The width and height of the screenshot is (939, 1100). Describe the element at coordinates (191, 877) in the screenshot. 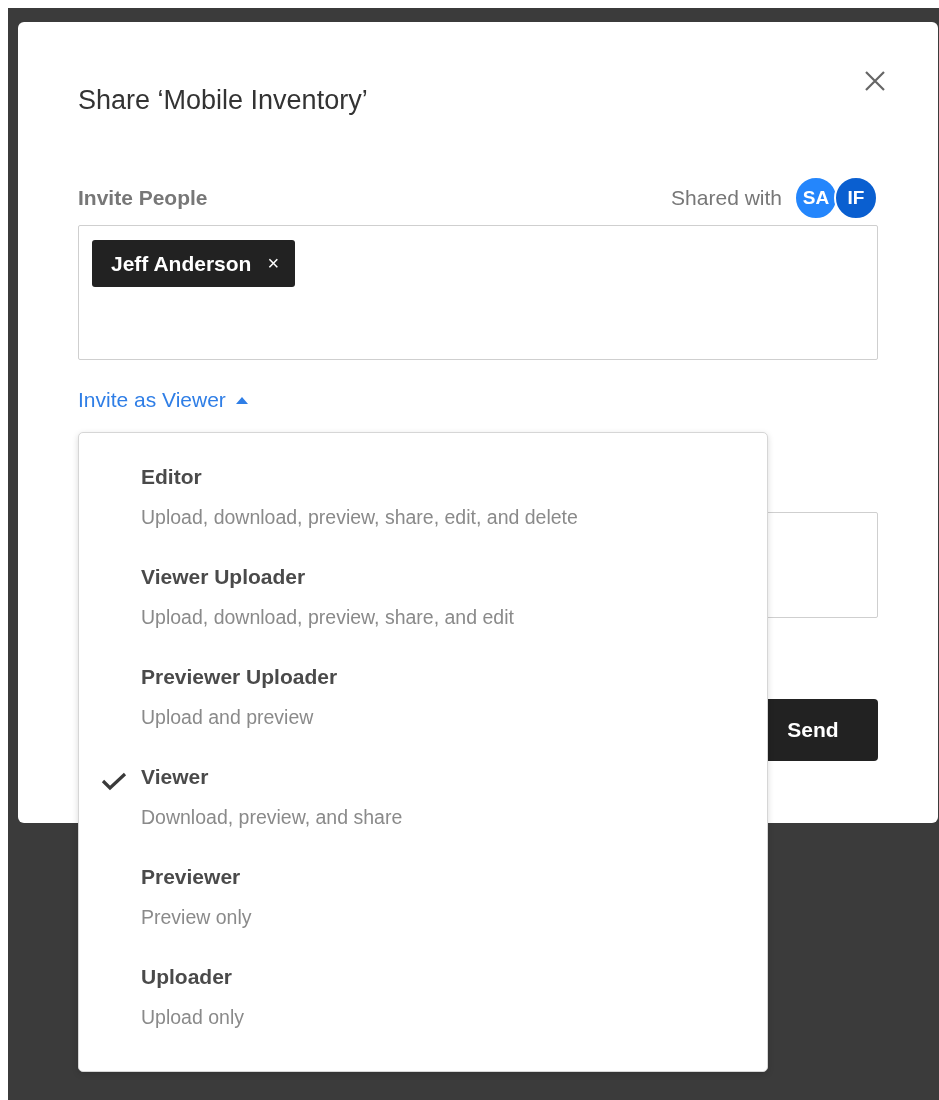

I see `role-title: Previewer` at that location.